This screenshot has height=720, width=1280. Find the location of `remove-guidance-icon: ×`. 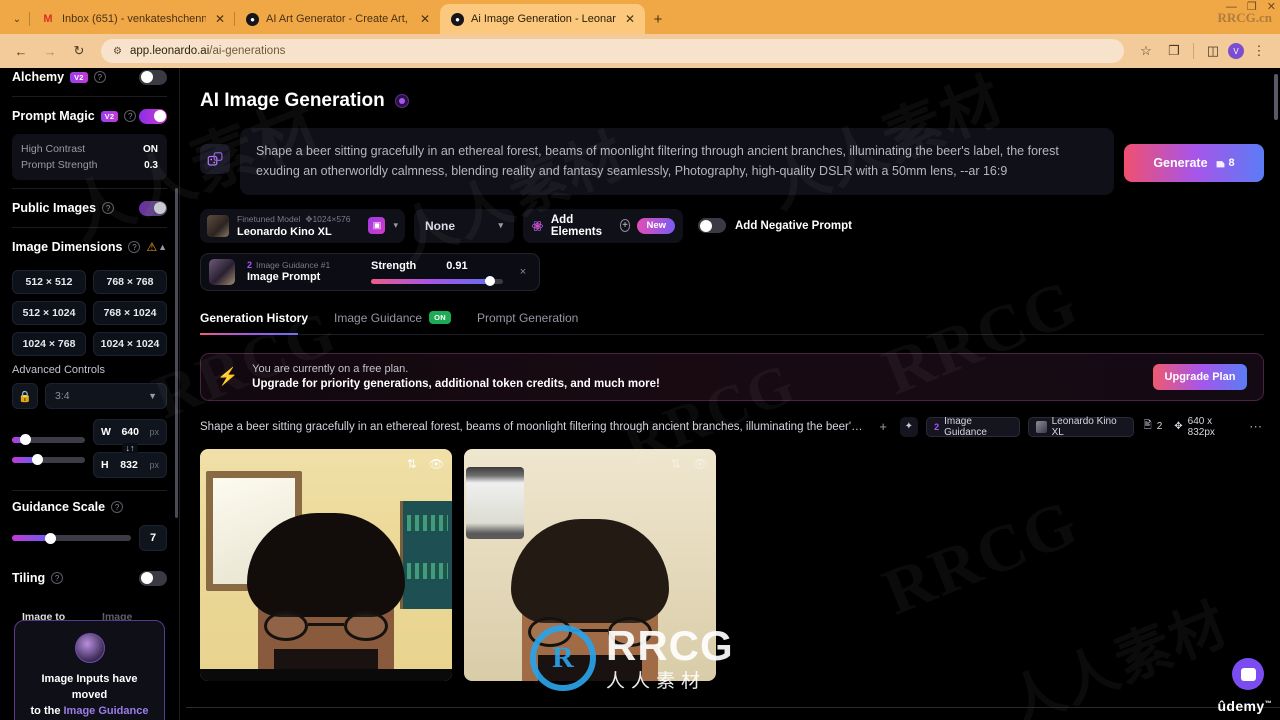

remove-guidance-icon: × is located at coordinates (523, 272).